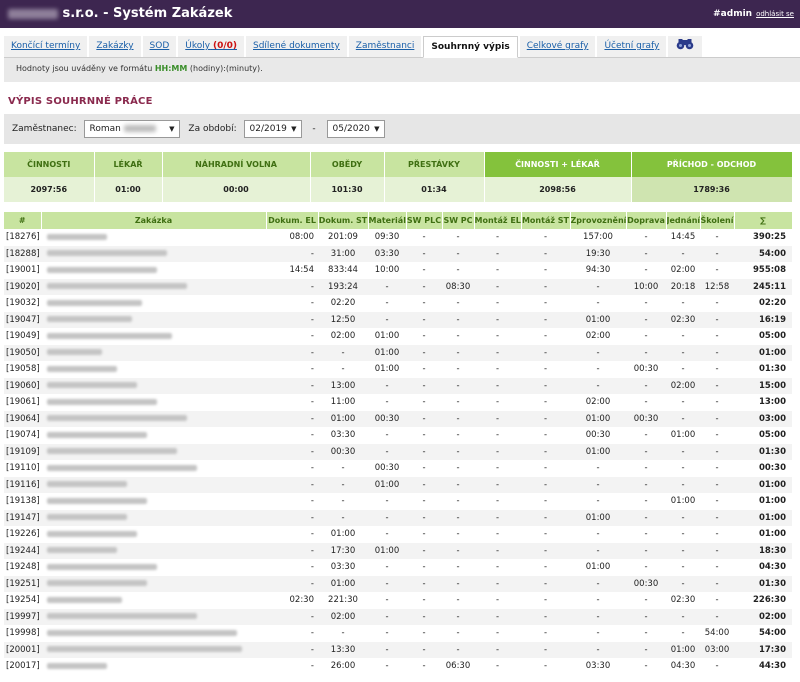 The height and width of the screenshot is (682, 800). What do you see at coordinates (424, 220) in the screenshot?
I see `column-header: SW PLC` at bounding box center [424, 220].